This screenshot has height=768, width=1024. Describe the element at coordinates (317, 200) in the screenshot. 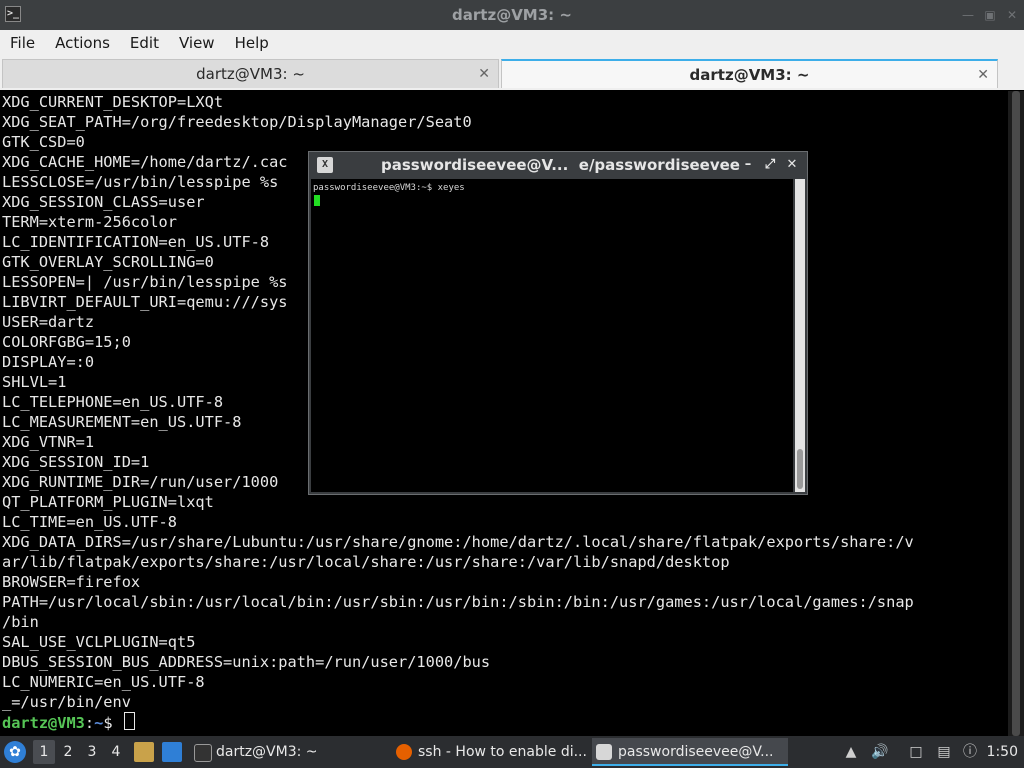

I see `xterm-cursor` at that location.